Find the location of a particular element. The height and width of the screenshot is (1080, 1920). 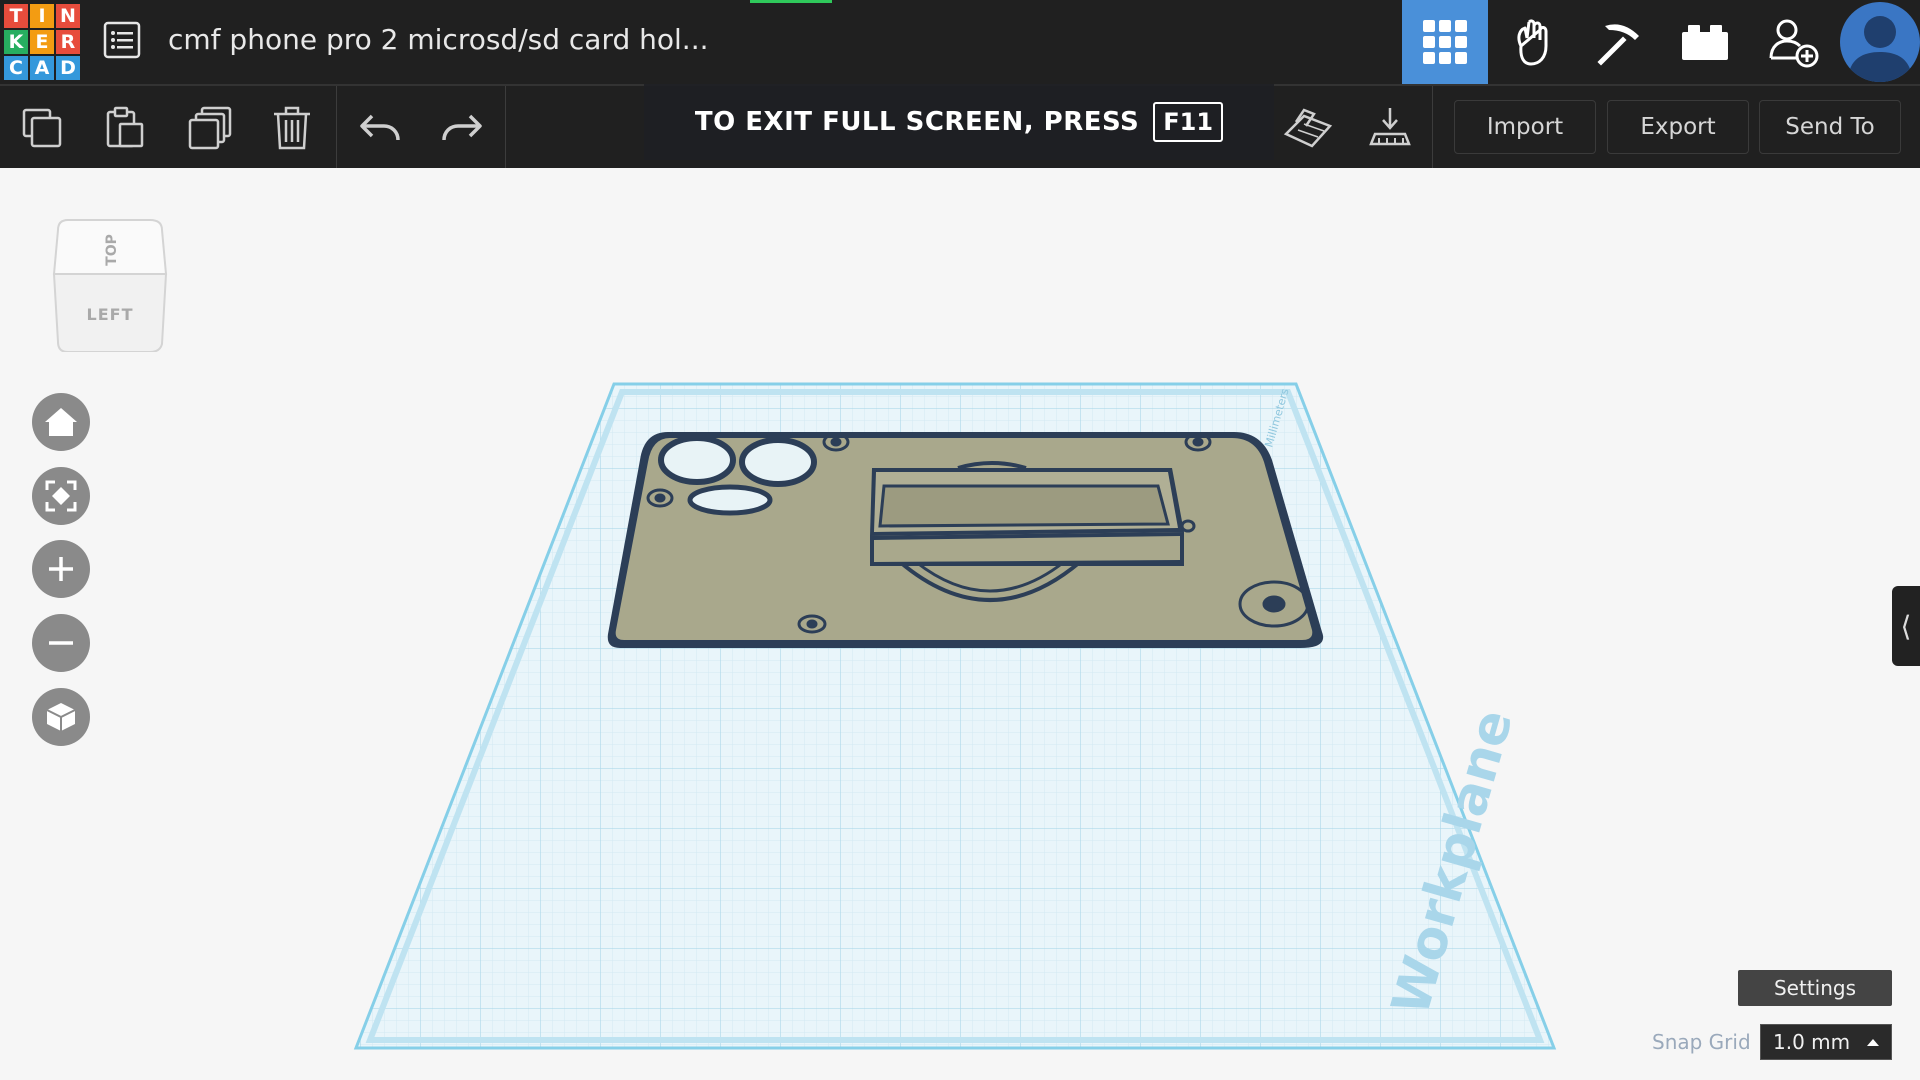

view-cube-top-label: TOP is located at coordinates (112, 250).